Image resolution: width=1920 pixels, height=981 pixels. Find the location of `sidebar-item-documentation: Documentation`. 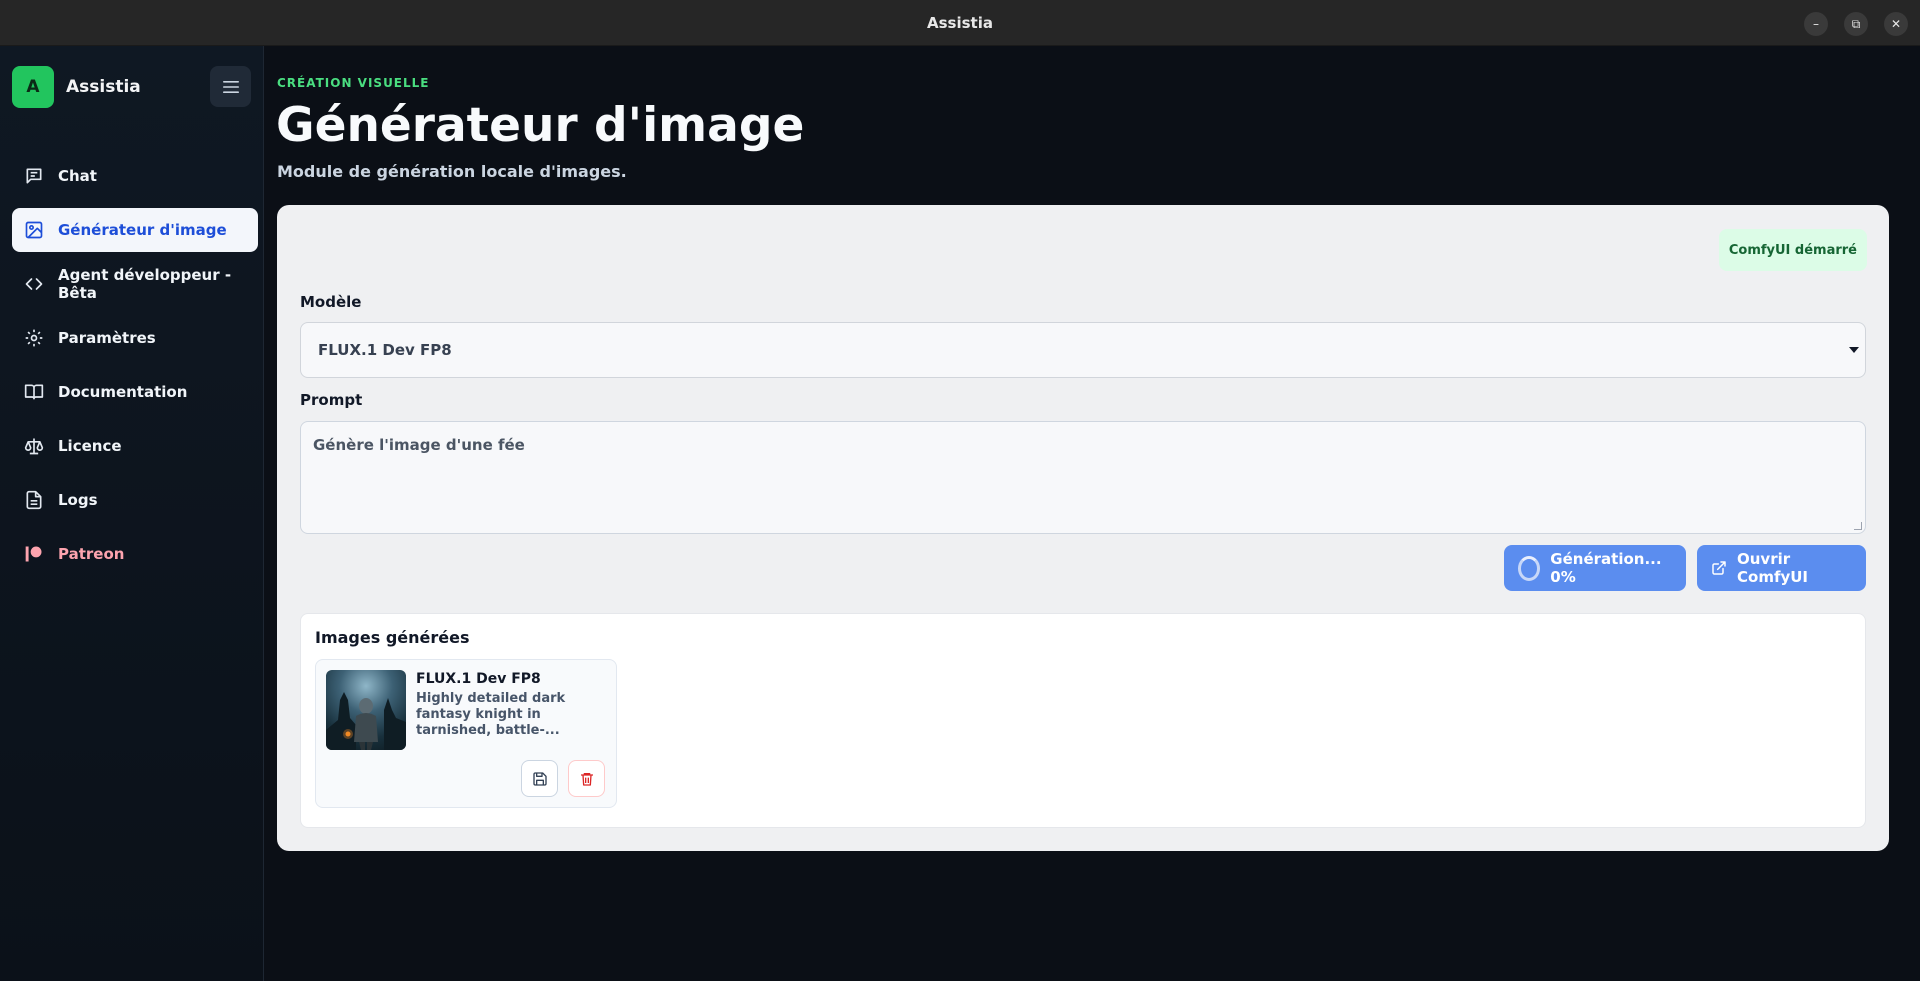

sidebar-item-documentation: Documentation is located at coordinates (135, 392).